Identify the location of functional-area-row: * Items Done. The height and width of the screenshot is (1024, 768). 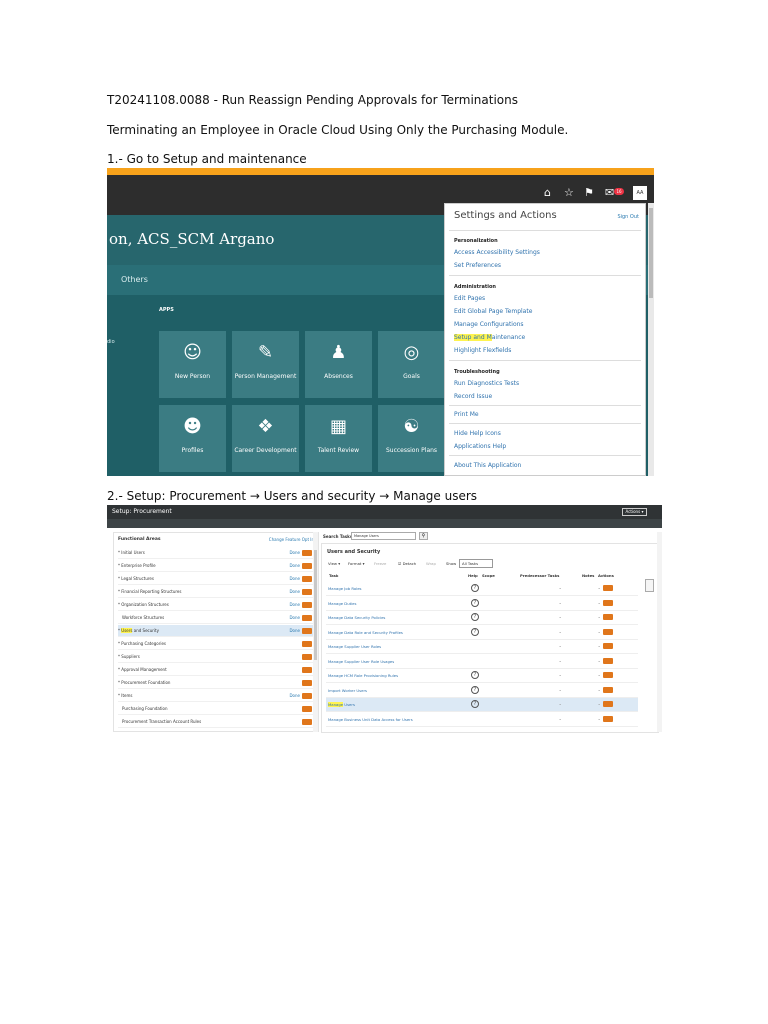
(216, 696).